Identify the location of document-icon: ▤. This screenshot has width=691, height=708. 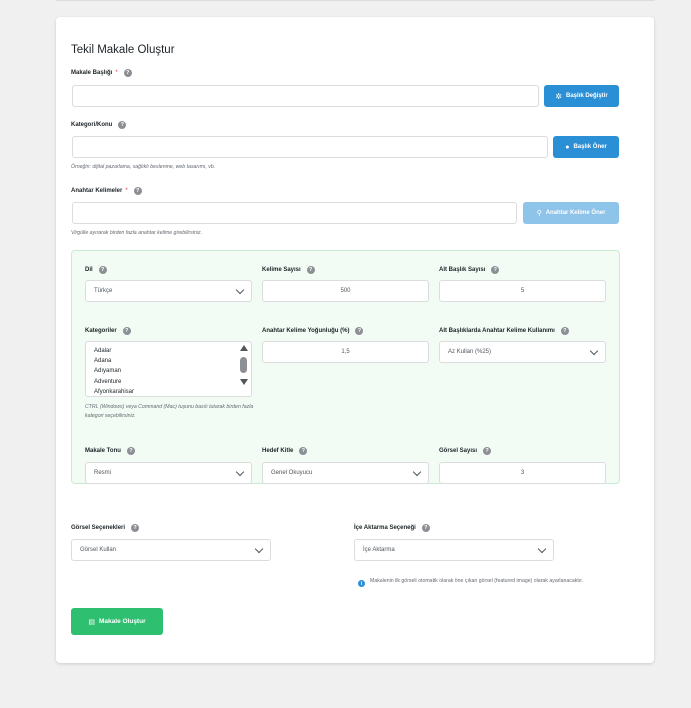
(91, 622).